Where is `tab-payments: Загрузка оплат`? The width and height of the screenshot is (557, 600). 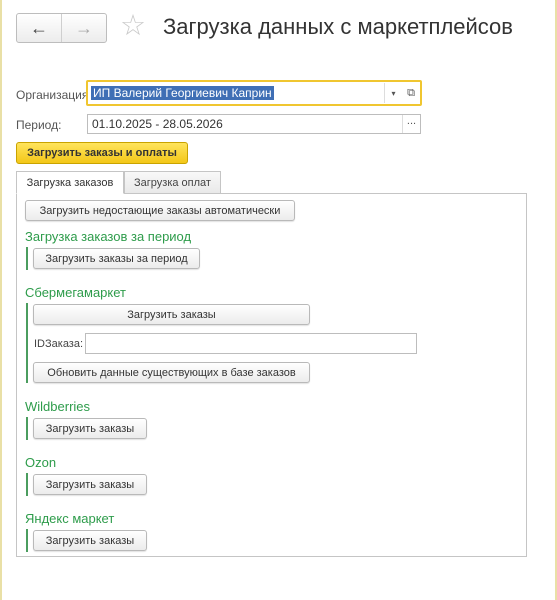
tab-payments: Загрузка оплат is located at coordinates (172, 182).